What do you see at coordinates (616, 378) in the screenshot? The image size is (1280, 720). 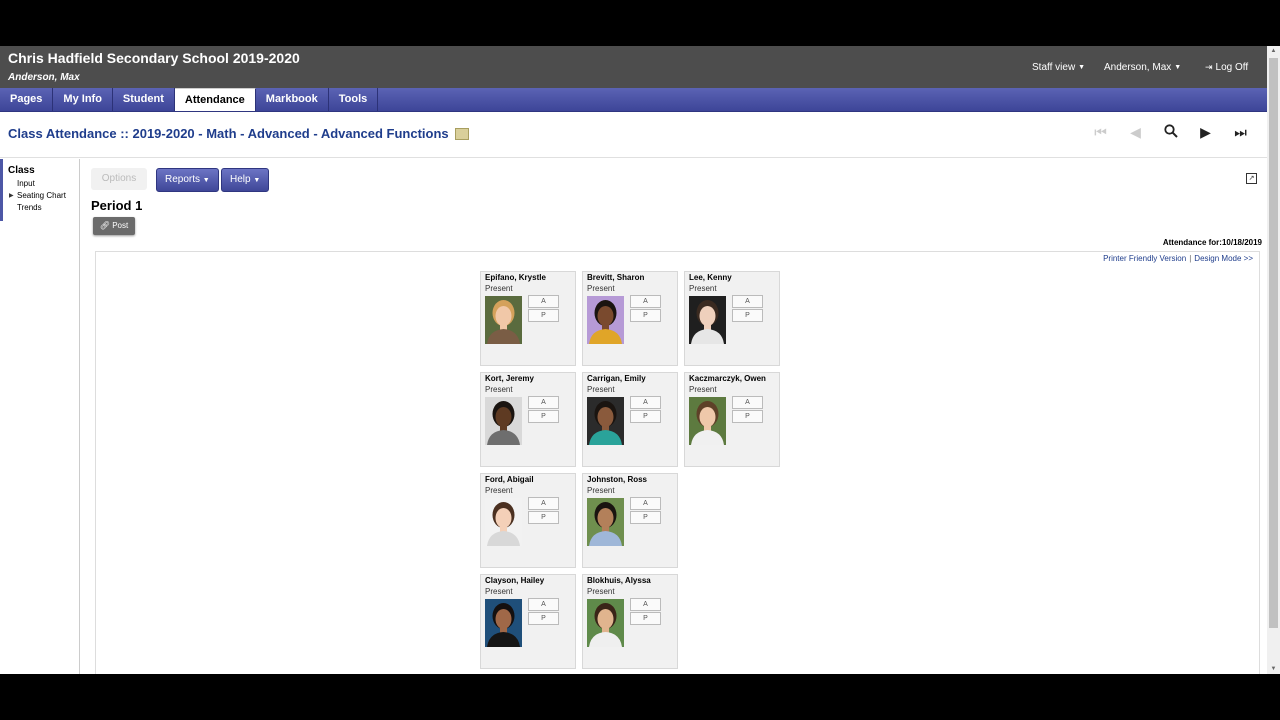 I see `student-name: Carrigan, Emily` at bounding box center [616, 378].